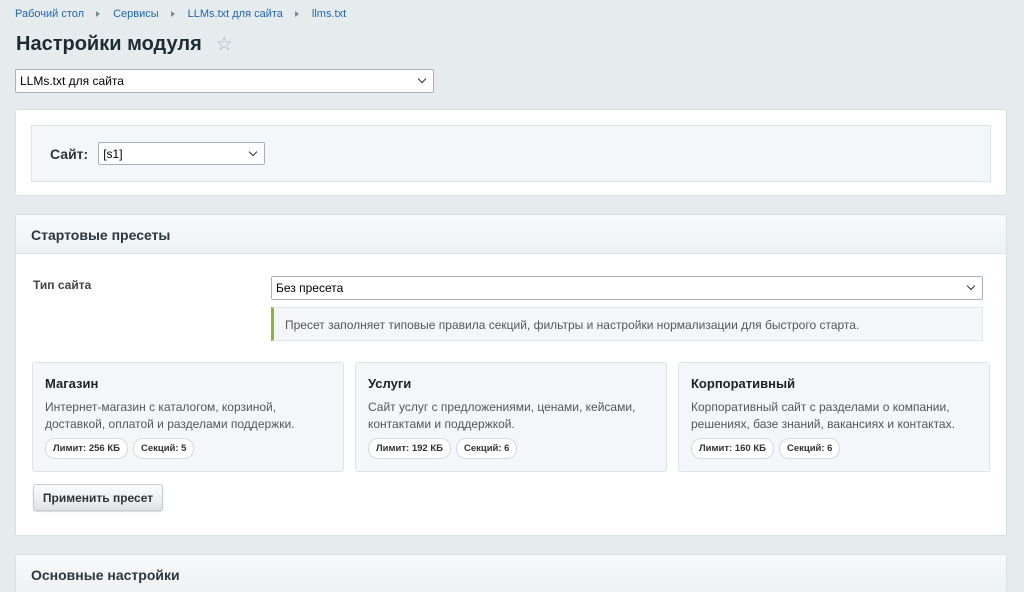 The width and height of the screenshot is (1024, 592). I want to click on main-settings-panel: Основные настройки, so click(511, 573).